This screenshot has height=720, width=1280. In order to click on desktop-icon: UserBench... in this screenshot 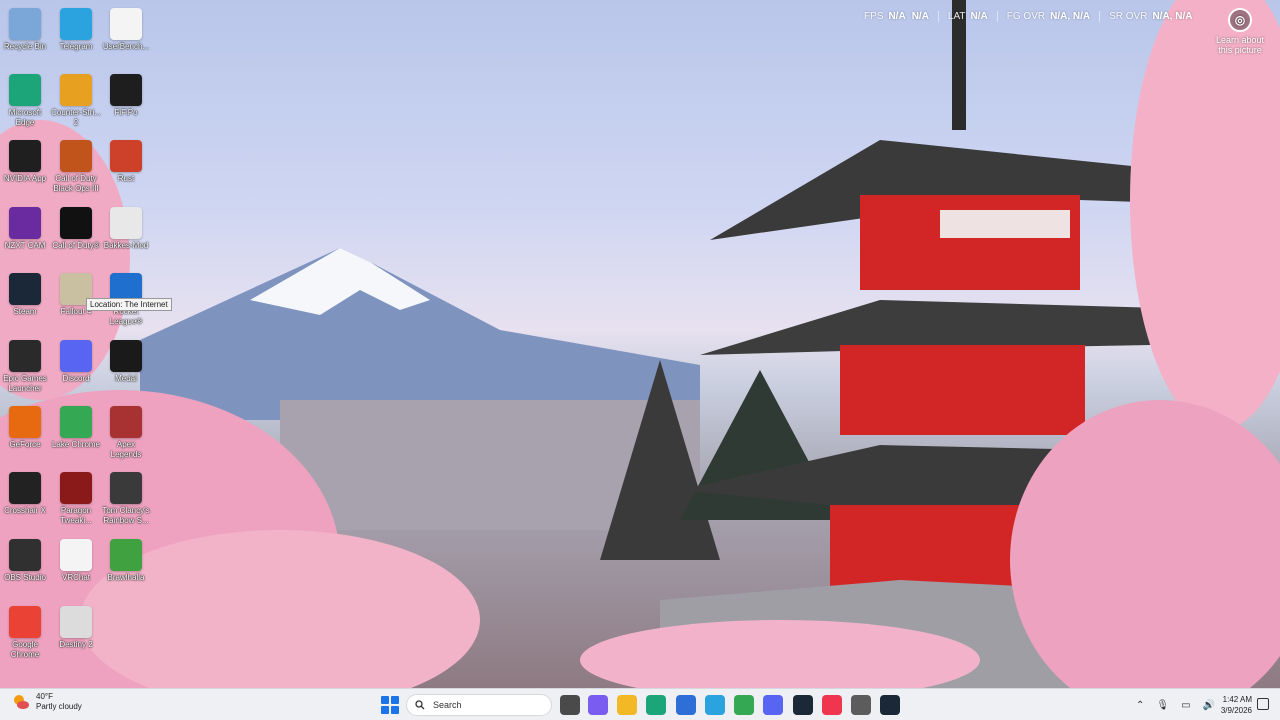, I will do `click(126, 28)`.